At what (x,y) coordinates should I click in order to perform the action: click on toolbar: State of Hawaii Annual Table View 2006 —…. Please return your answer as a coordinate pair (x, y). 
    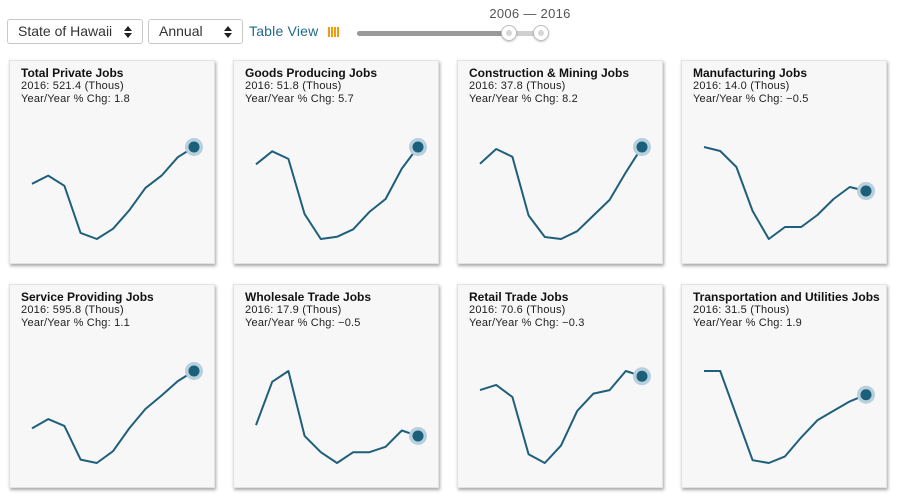
    Looking at the image, I should click on (452, 28).